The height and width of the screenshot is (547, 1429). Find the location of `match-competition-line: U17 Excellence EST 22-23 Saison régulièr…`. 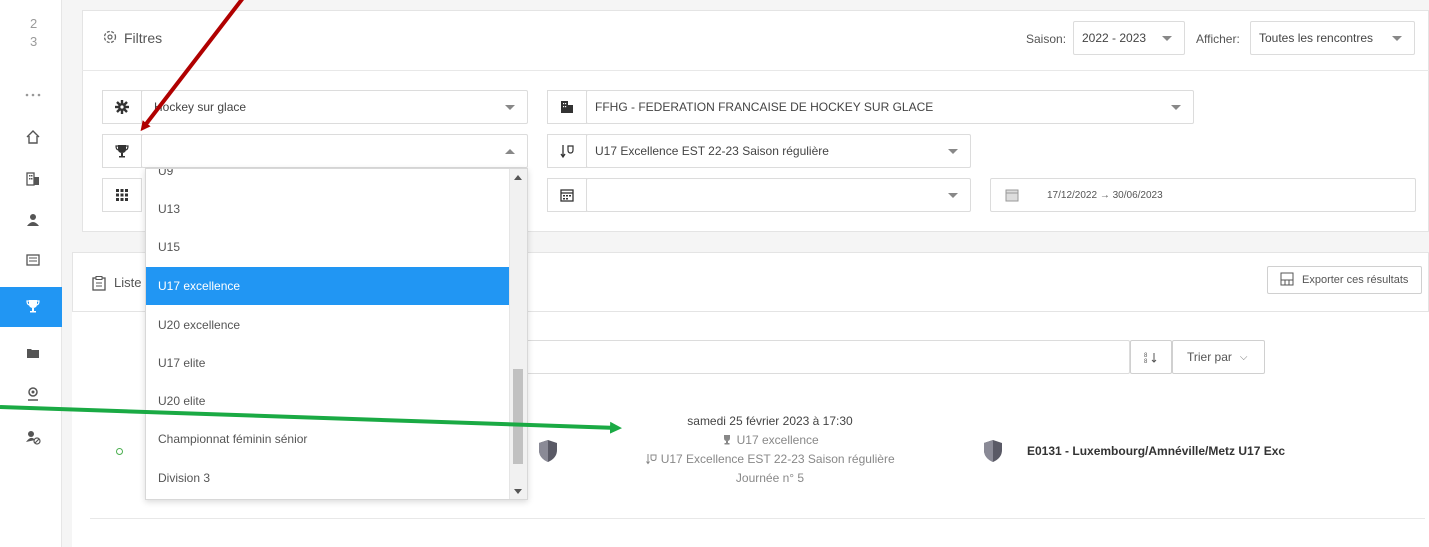

match-competition-line: U17 Excellence EST 22-23 Saison régulièr… is located at coordinates (770, 460).